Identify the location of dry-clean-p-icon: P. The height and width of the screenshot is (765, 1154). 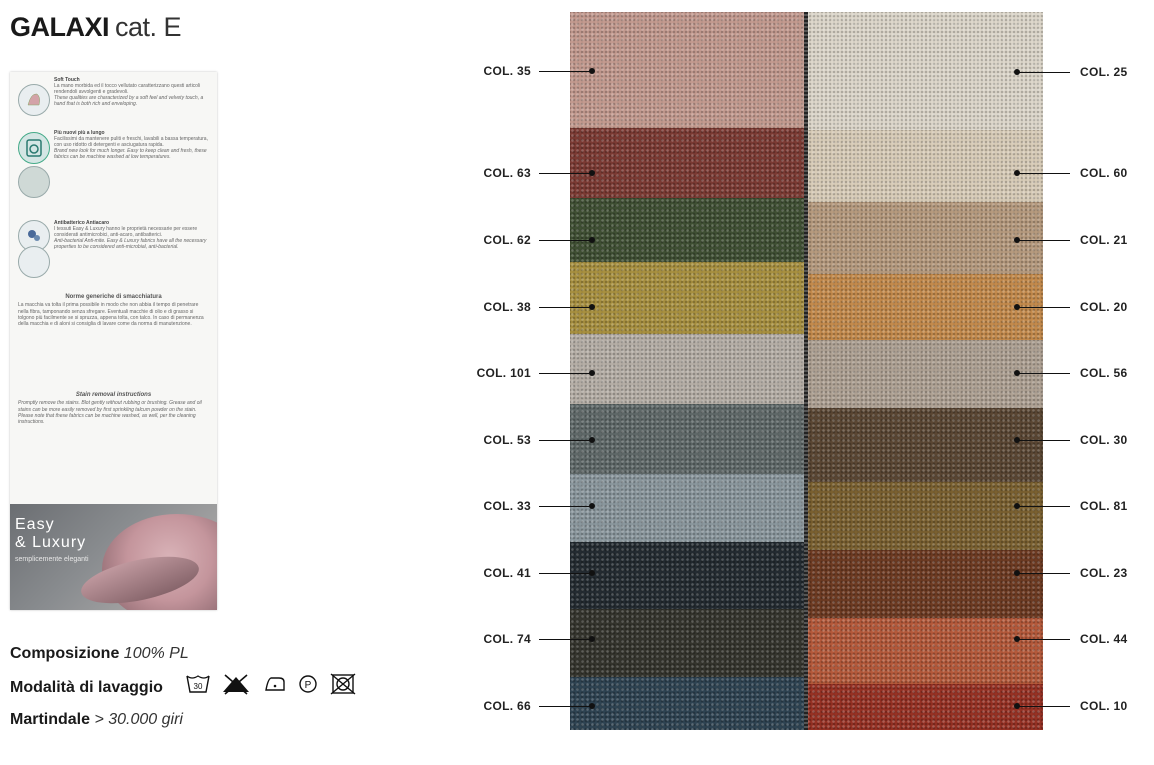
(308, 686).